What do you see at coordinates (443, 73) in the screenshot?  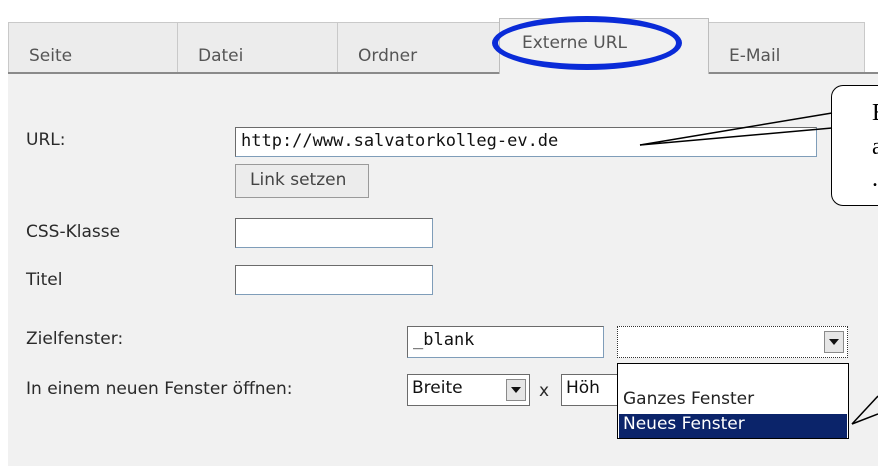 I see `tab-divider` at bounding box center [443, 73].